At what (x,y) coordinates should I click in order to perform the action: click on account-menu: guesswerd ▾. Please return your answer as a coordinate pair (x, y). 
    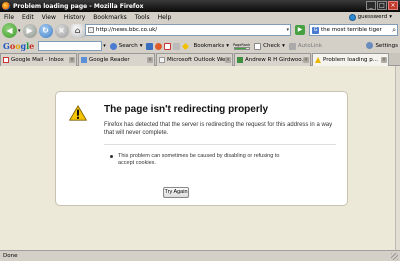
    Looking at the image, I should click on (370, 17).